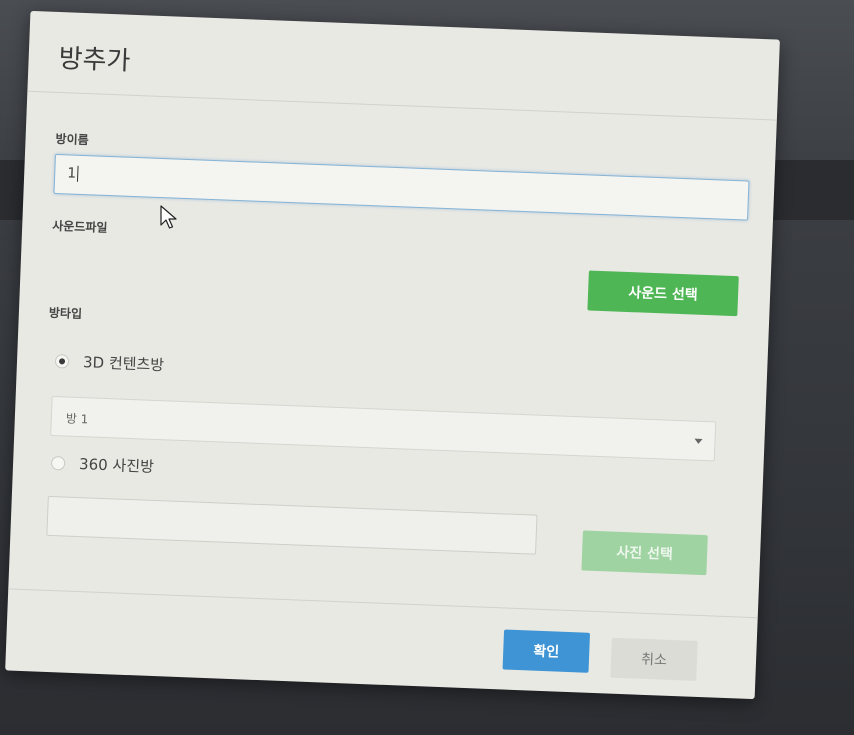 The image size is (854, 735). What do you see at coordinates (663, 293) in the screenshot?
I see `select-sound-button: 사운드 선택` at bounding box center [663, 293].